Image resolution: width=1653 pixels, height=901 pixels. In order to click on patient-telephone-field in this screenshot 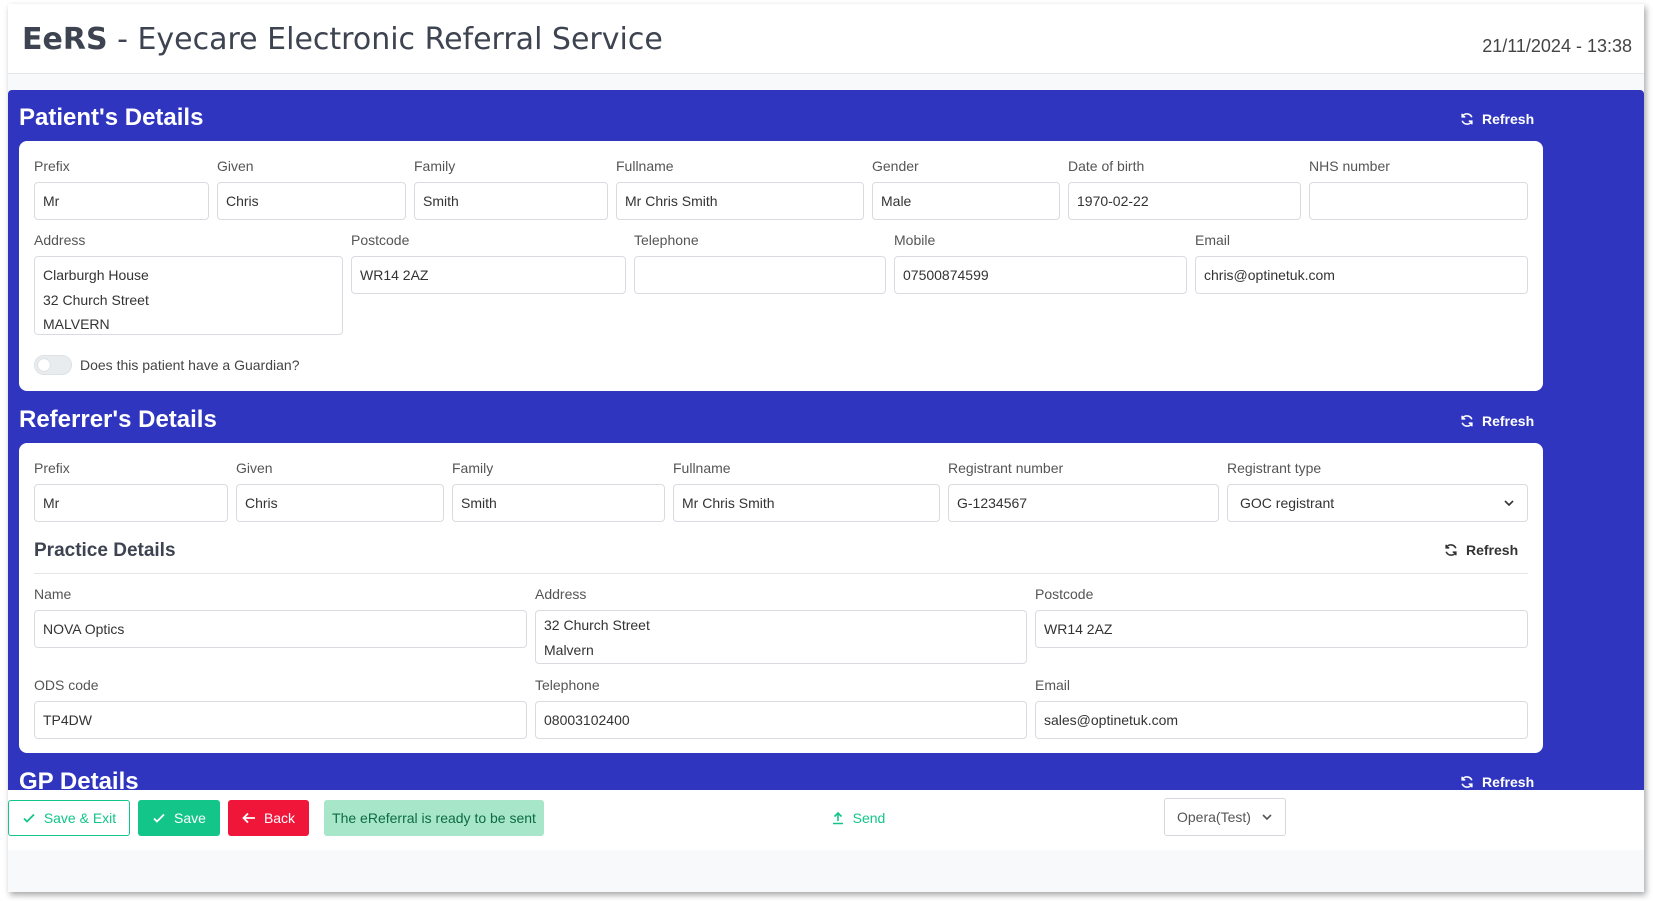, I will do `click(760, 275)`.